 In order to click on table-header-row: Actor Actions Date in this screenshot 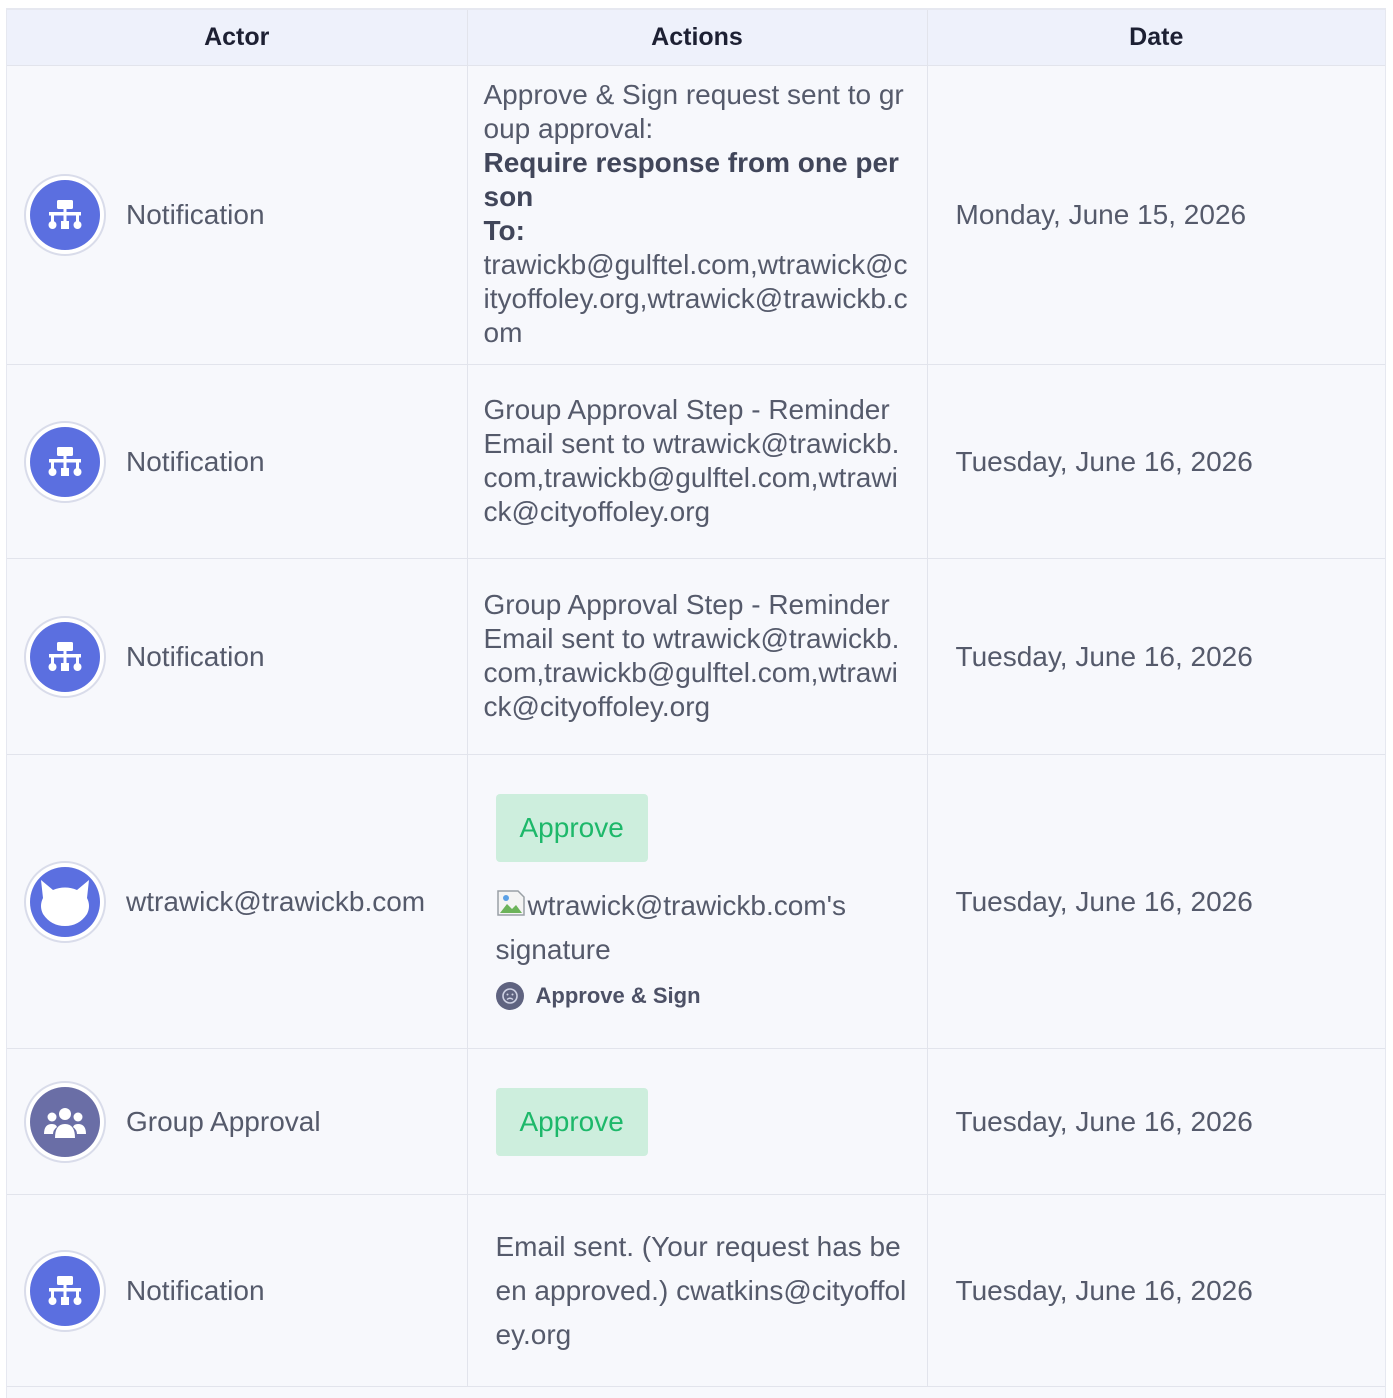, I will do `click(696, 38)`.